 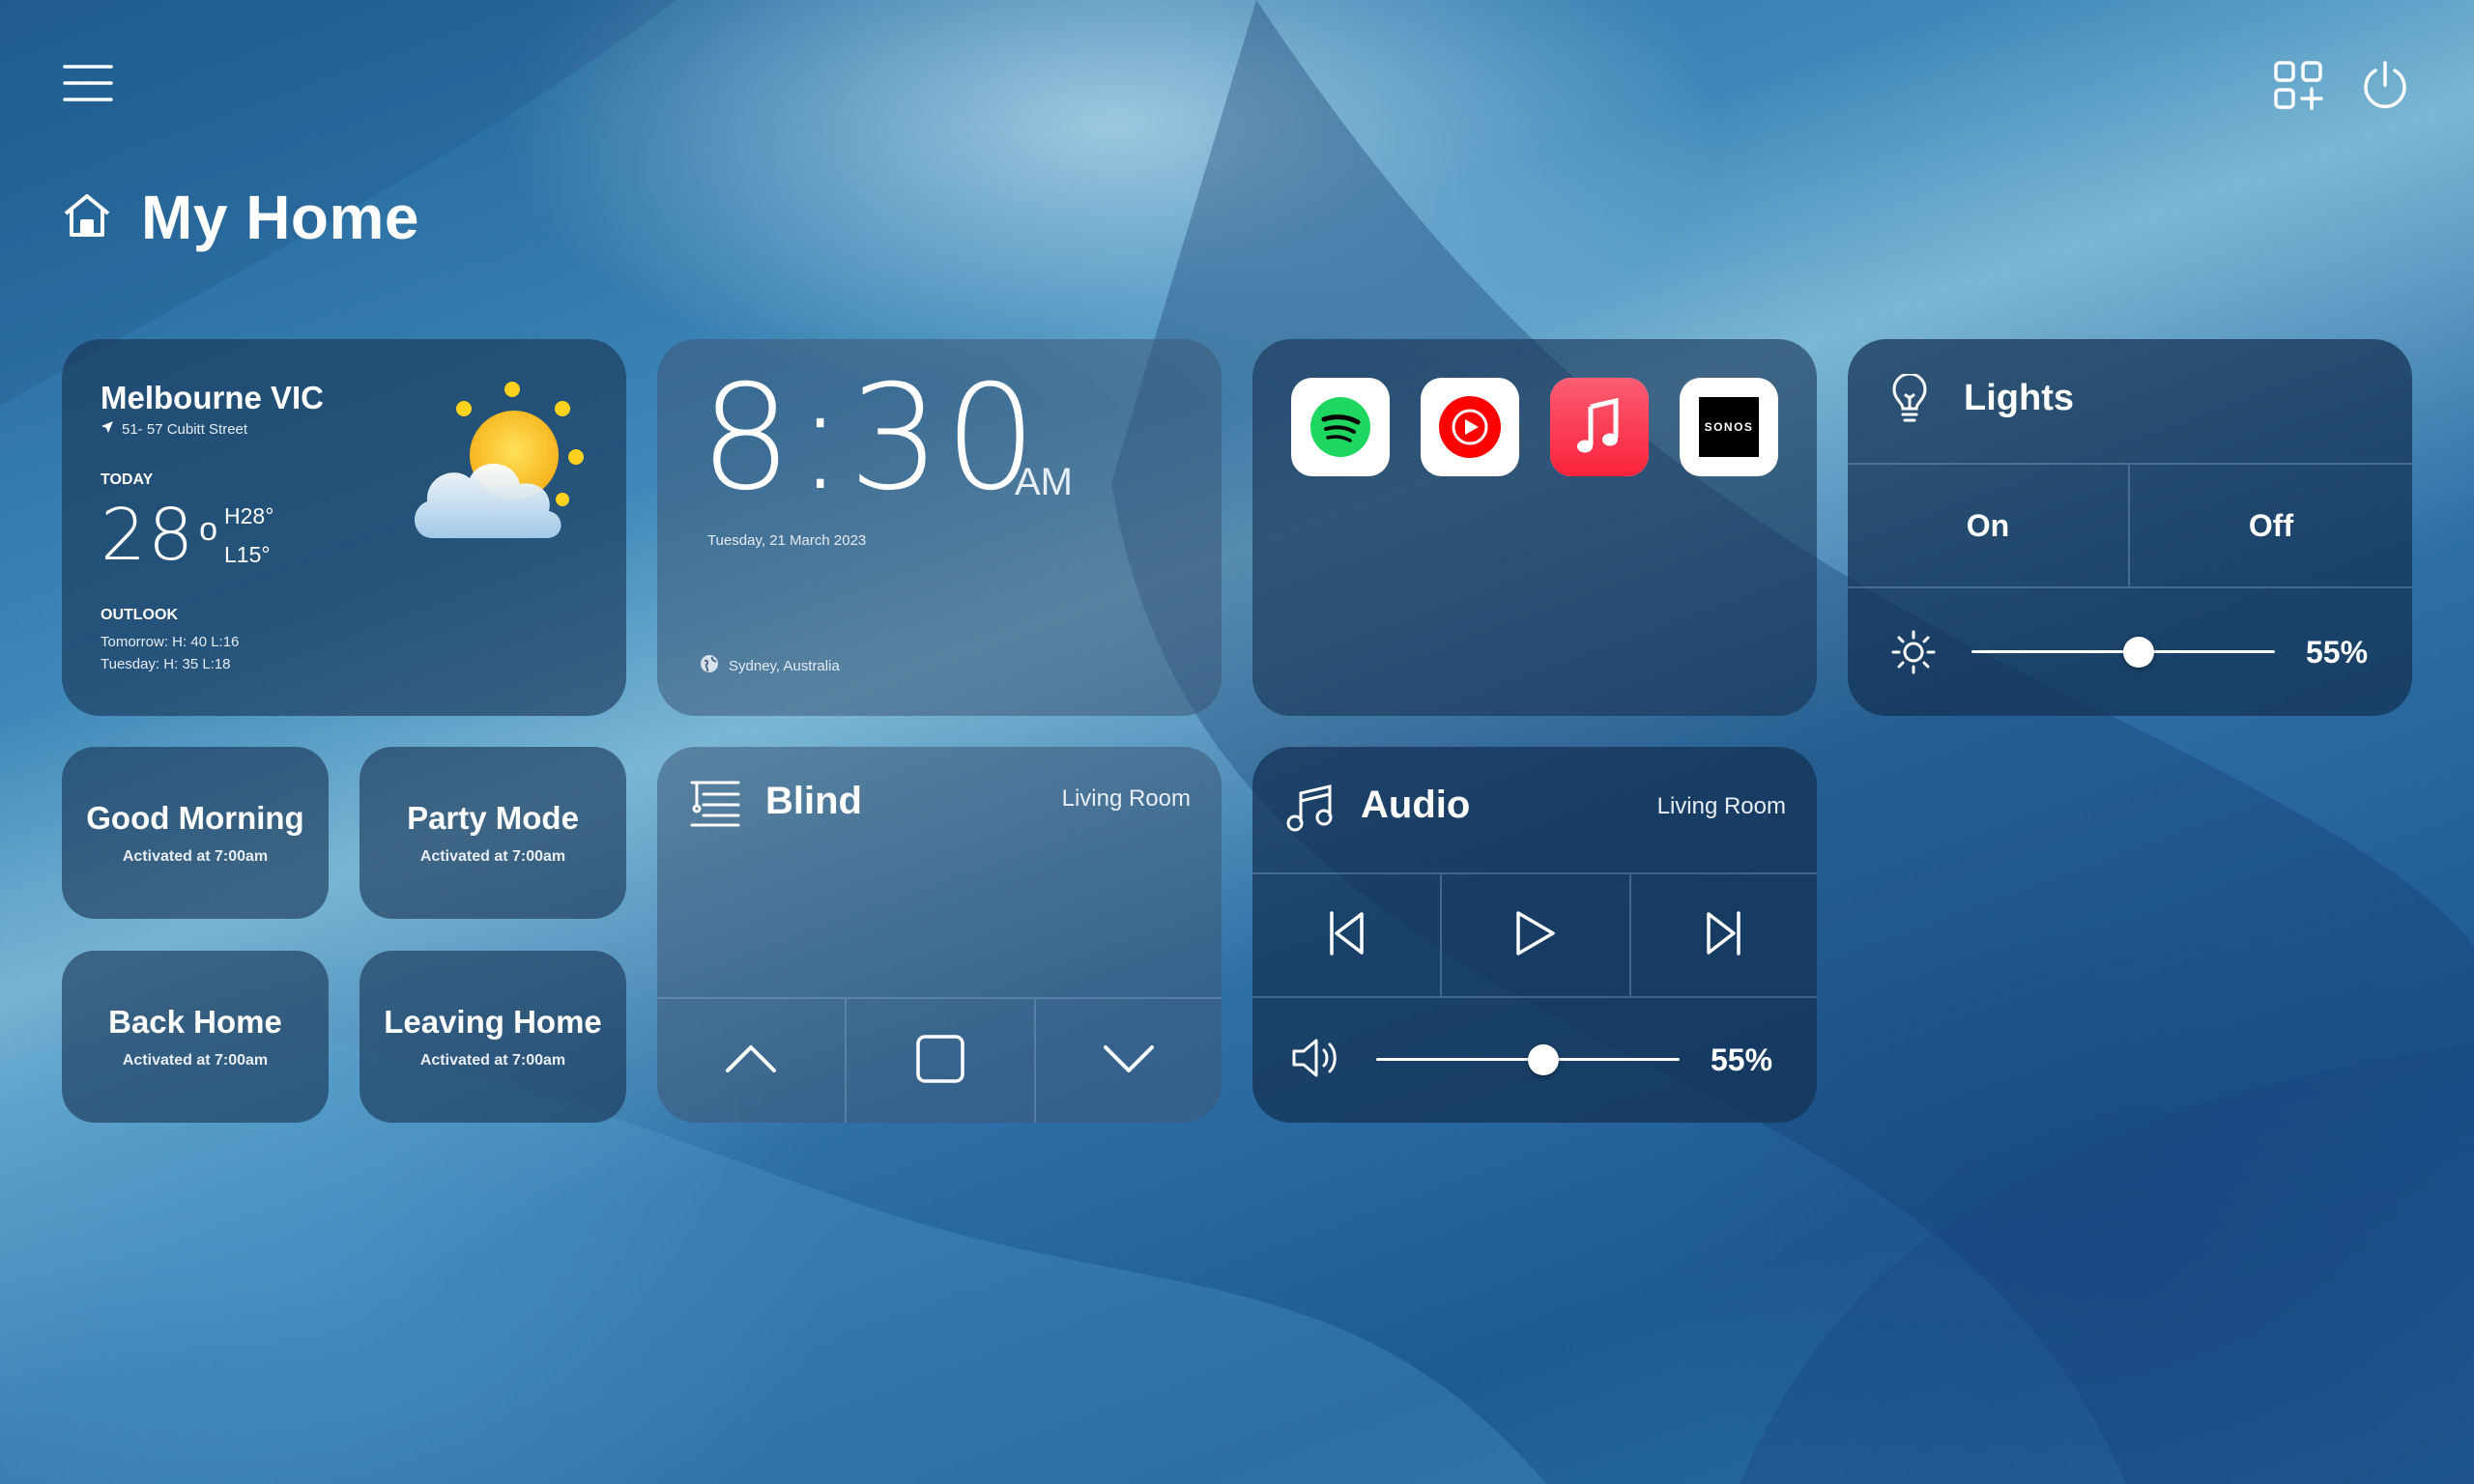 I want to click on lights-title: Lights, so click(x=2019, y=398).